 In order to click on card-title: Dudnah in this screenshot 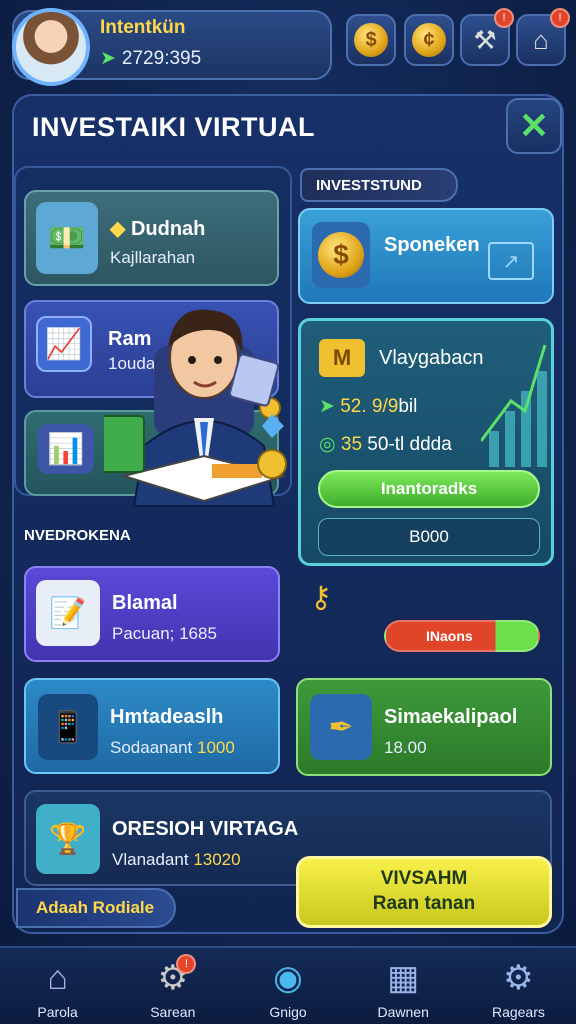, I will do `click(168, 229)`.